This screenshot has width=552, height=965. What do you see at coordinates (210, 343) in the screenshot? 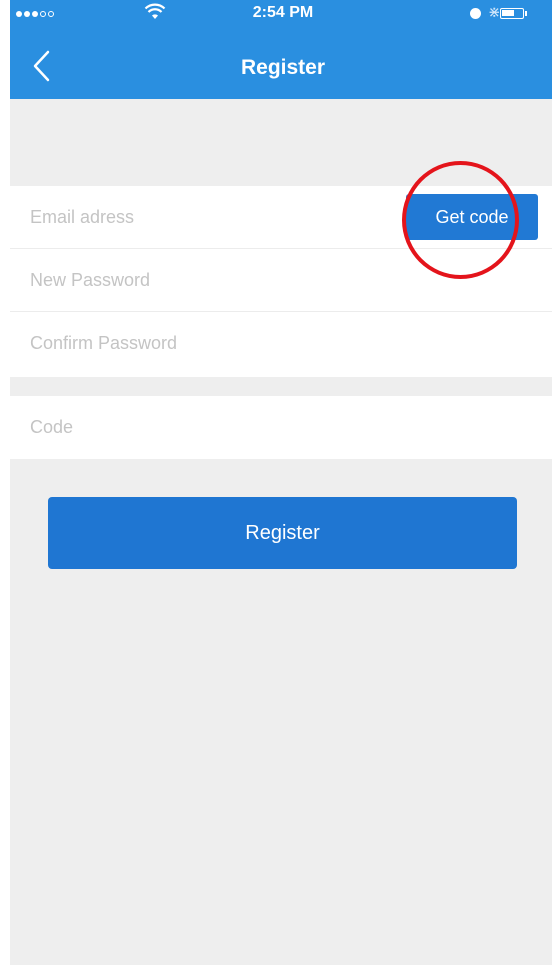
I see `confirm-password-field` at bounding box center [210, 343].